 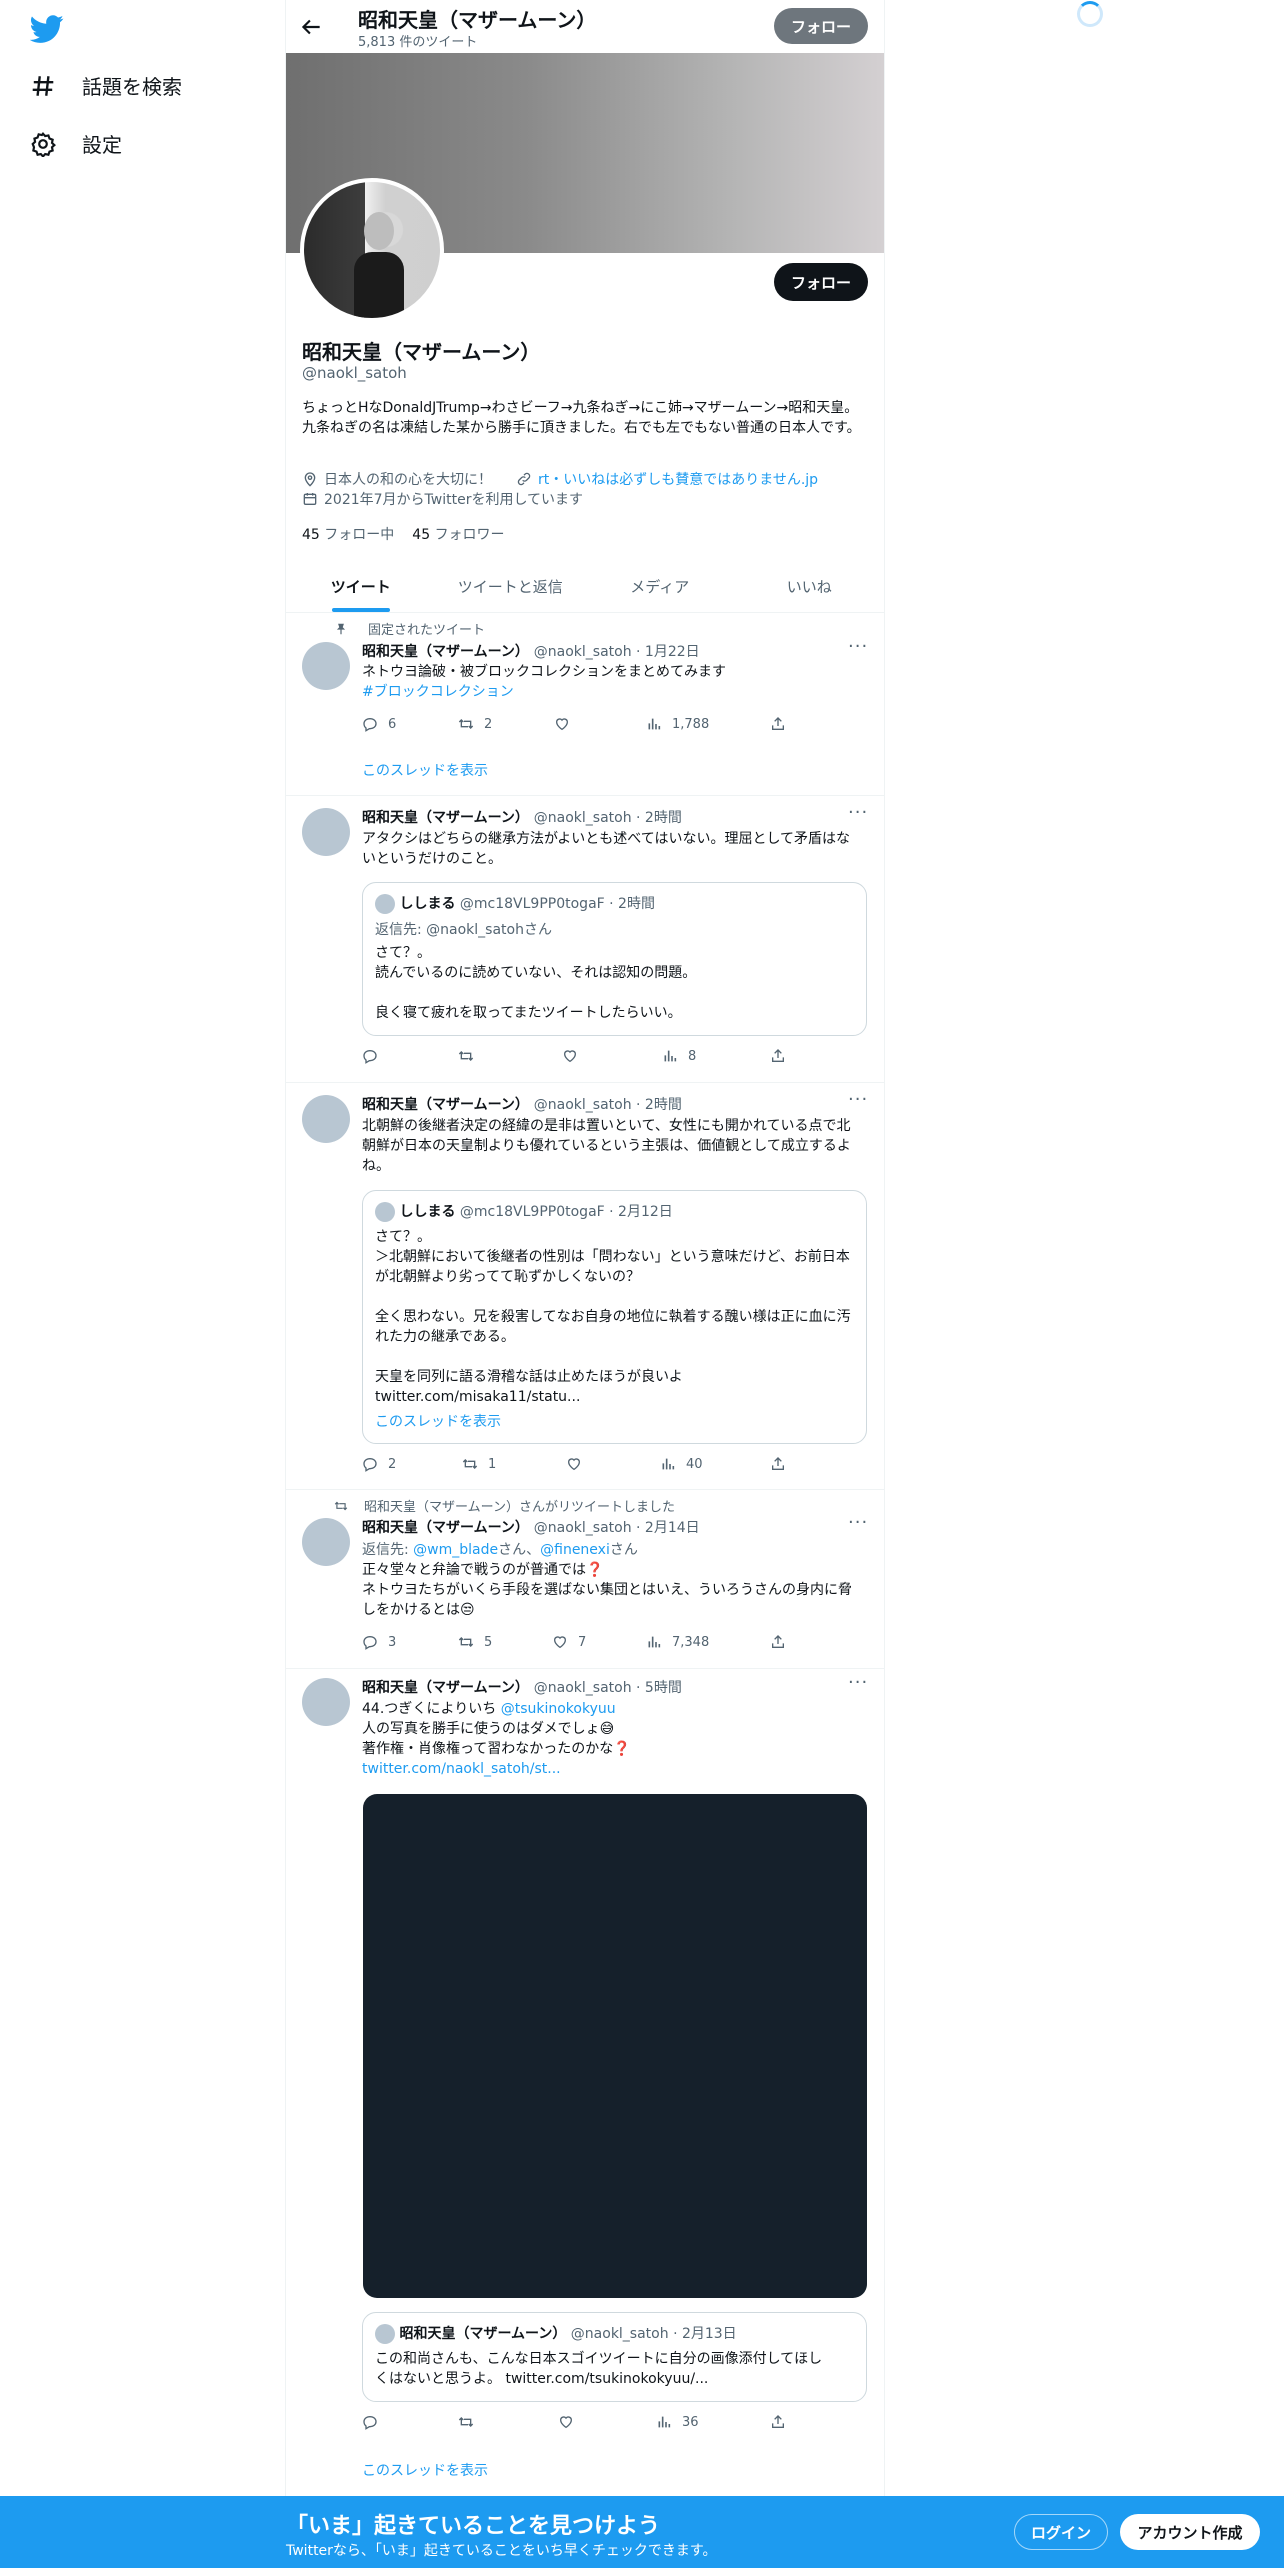 What do you see at coordinates (469, 535) in the screenshot?
I see `followers-label: フォロワー` at bounding box center [469, 535].